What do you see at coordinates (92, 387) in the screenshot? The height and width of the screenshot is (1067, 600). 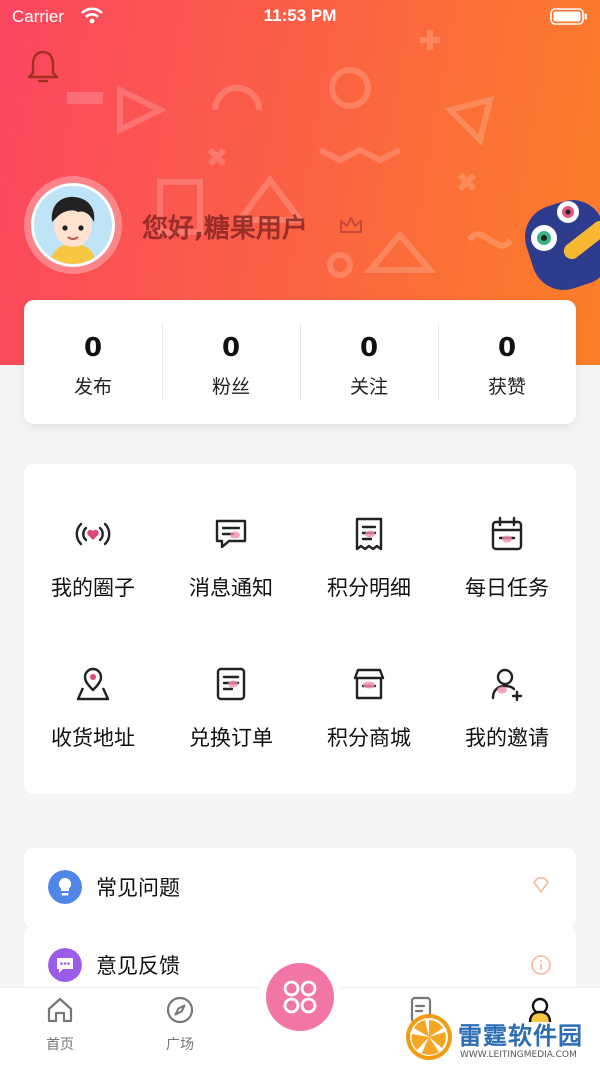 I see `stat-label: 发布` at bounding box center [92, 387].